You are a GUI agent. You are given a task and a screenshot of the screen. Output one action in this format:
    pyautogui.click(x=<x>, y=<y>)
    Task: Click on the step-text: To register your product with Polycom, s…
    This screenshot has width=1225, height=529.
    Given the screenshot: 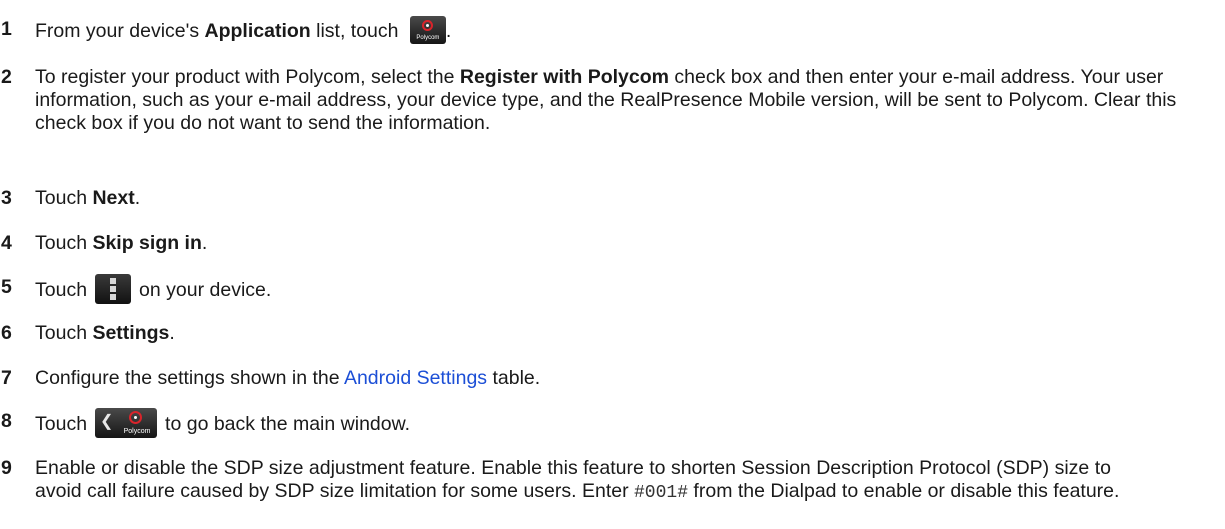 What is the action you would take?
    pyautogui.click(x=610, y=100)
    